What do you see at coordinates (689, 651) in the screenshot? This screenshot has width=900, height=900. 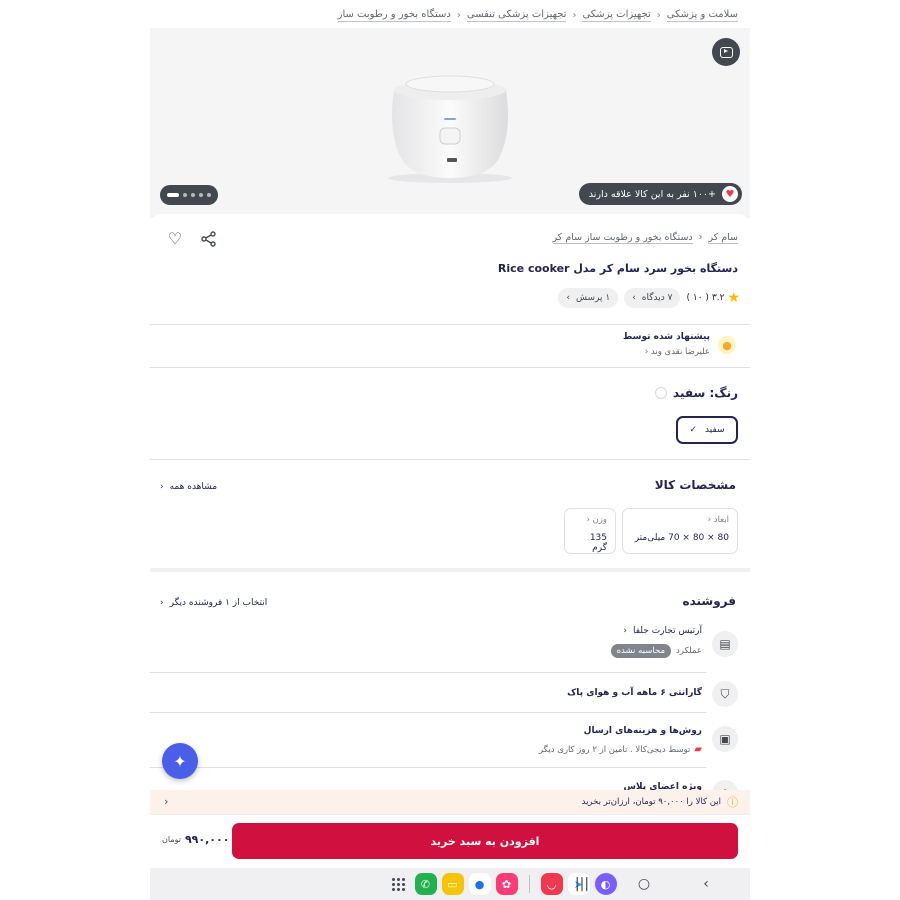 I see `performance-label: عملکرد` at bounding box center [689, 651].